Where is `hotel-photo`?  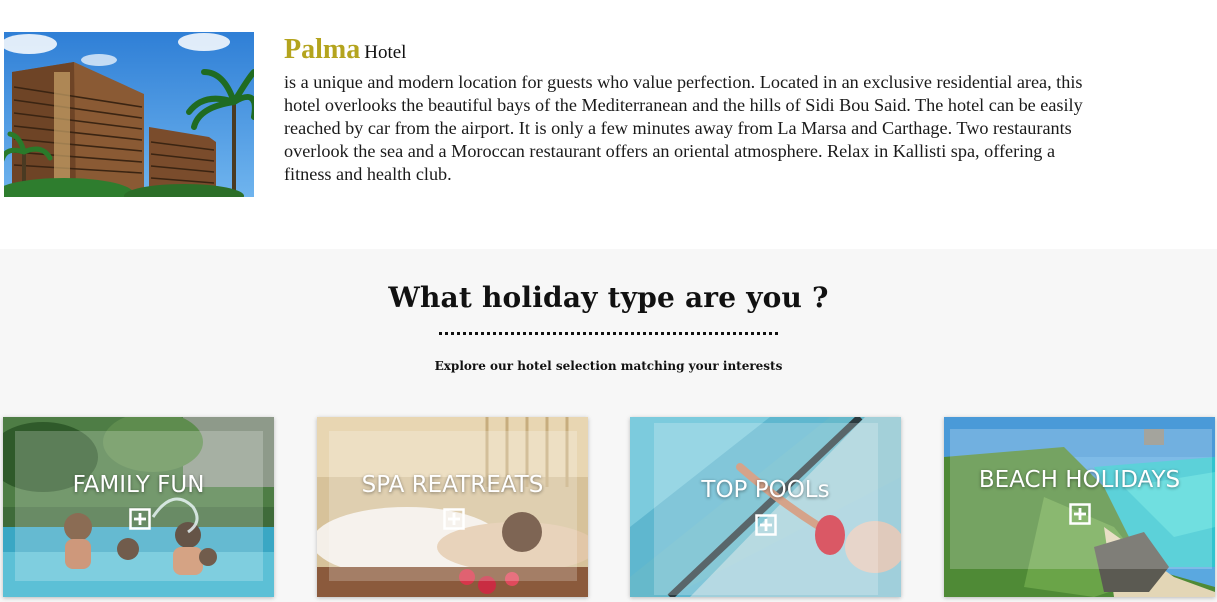
hotel-photo is located at coordinates (129, 114).